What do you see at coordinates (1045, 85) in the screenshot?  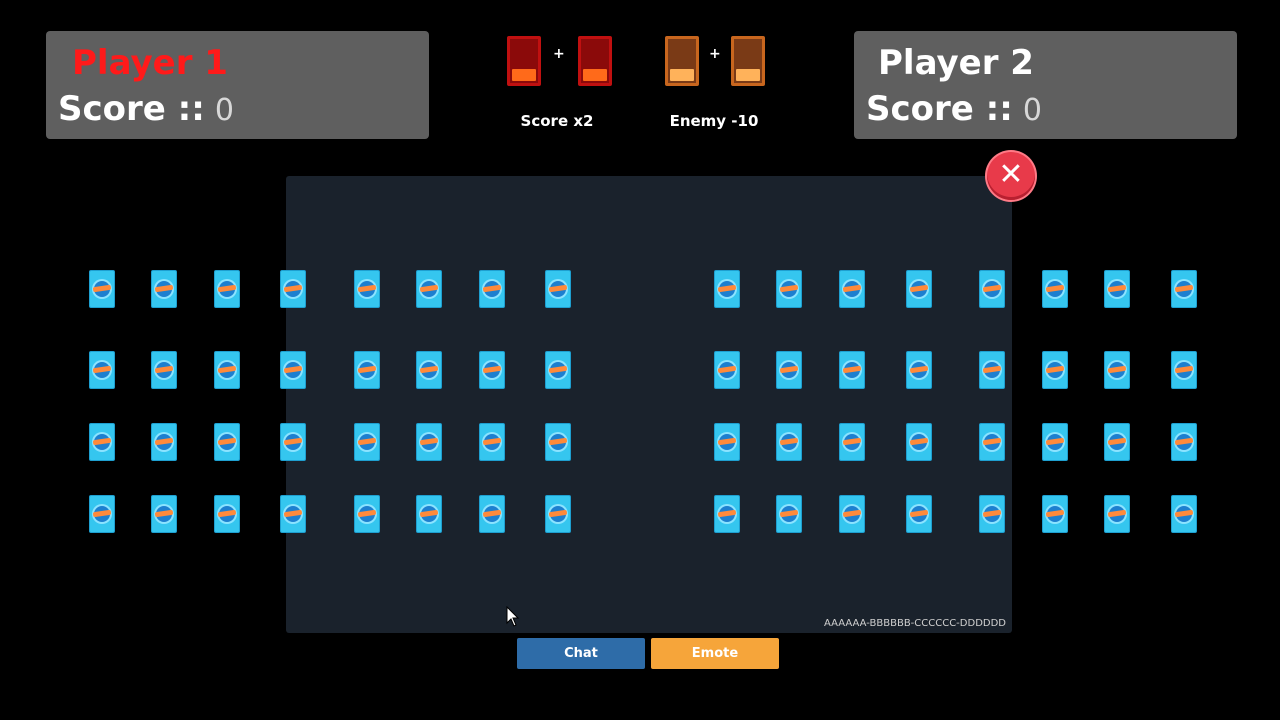 I see `player2-score-panel: Player 2 Score :: 0` at bounding box center [1045, 85].